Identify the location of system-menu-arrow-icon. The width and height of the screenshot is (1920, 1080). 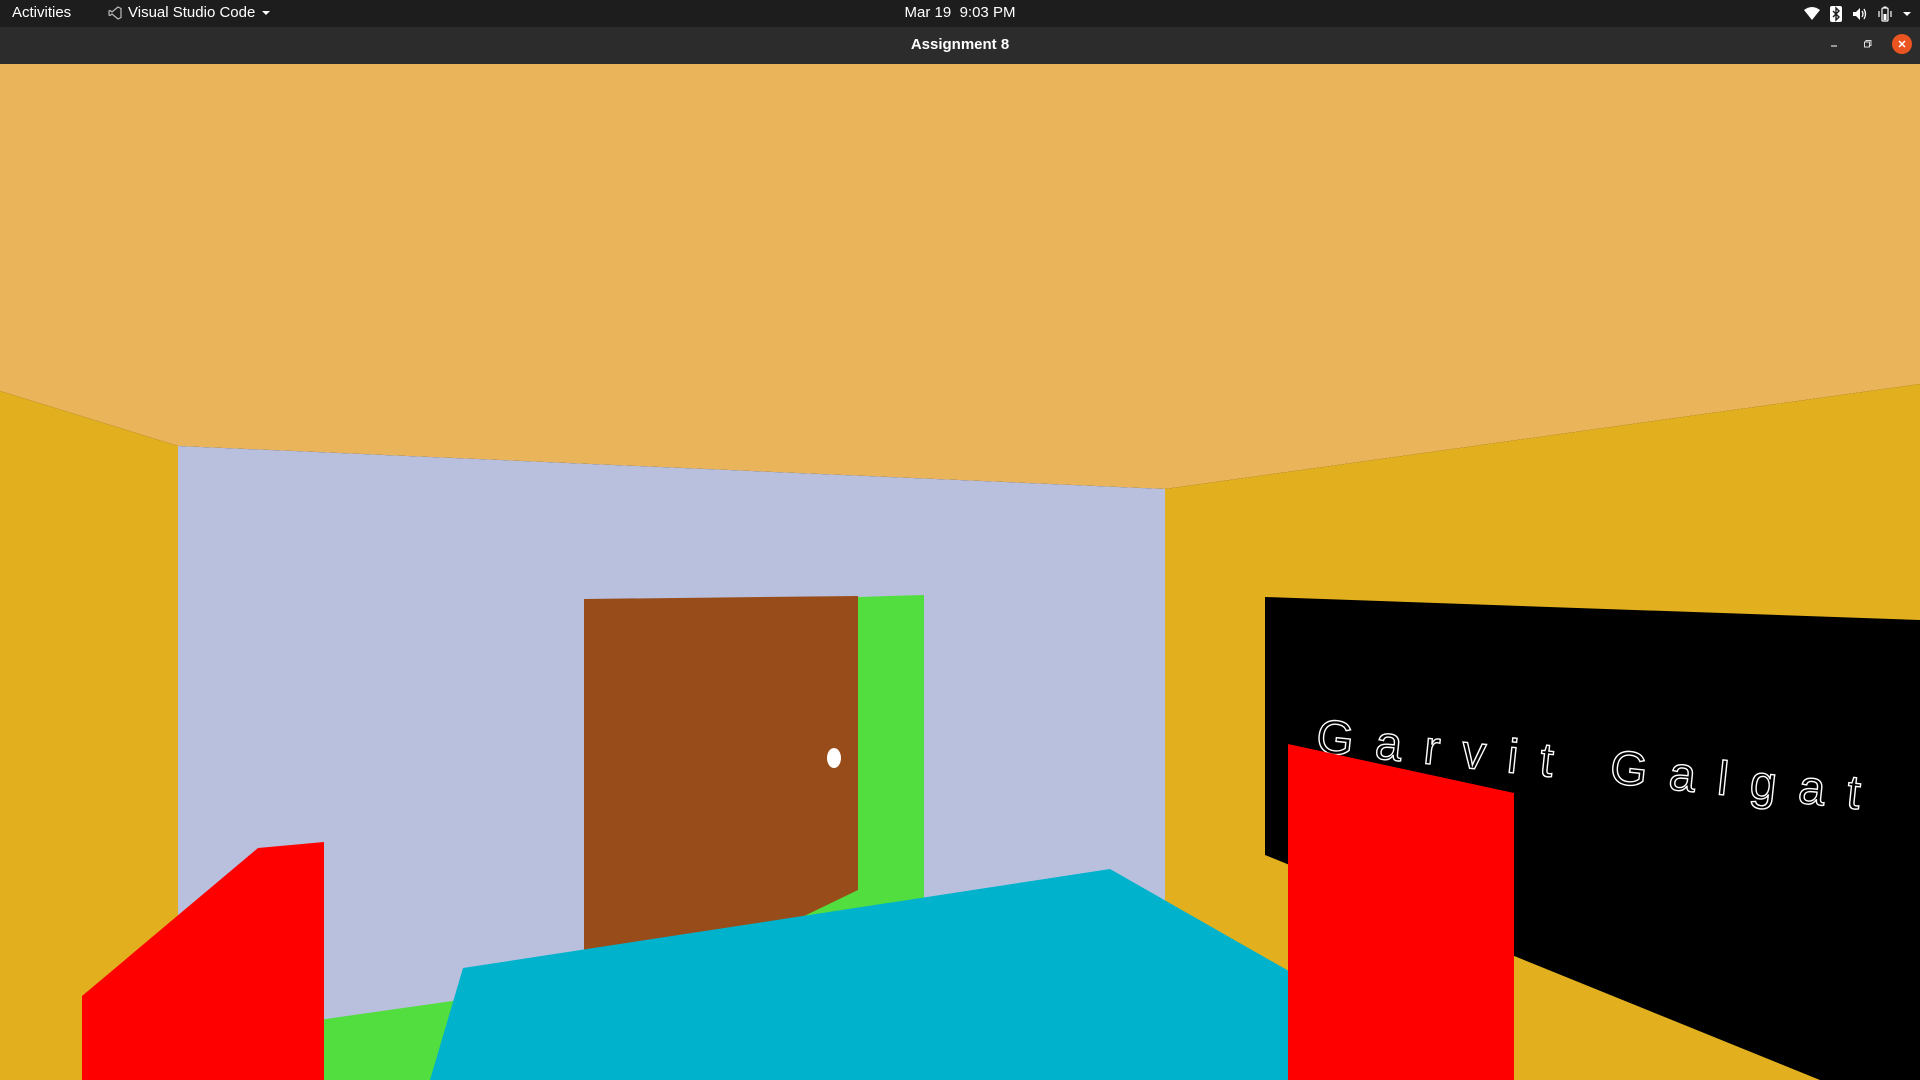
(1907, 13).